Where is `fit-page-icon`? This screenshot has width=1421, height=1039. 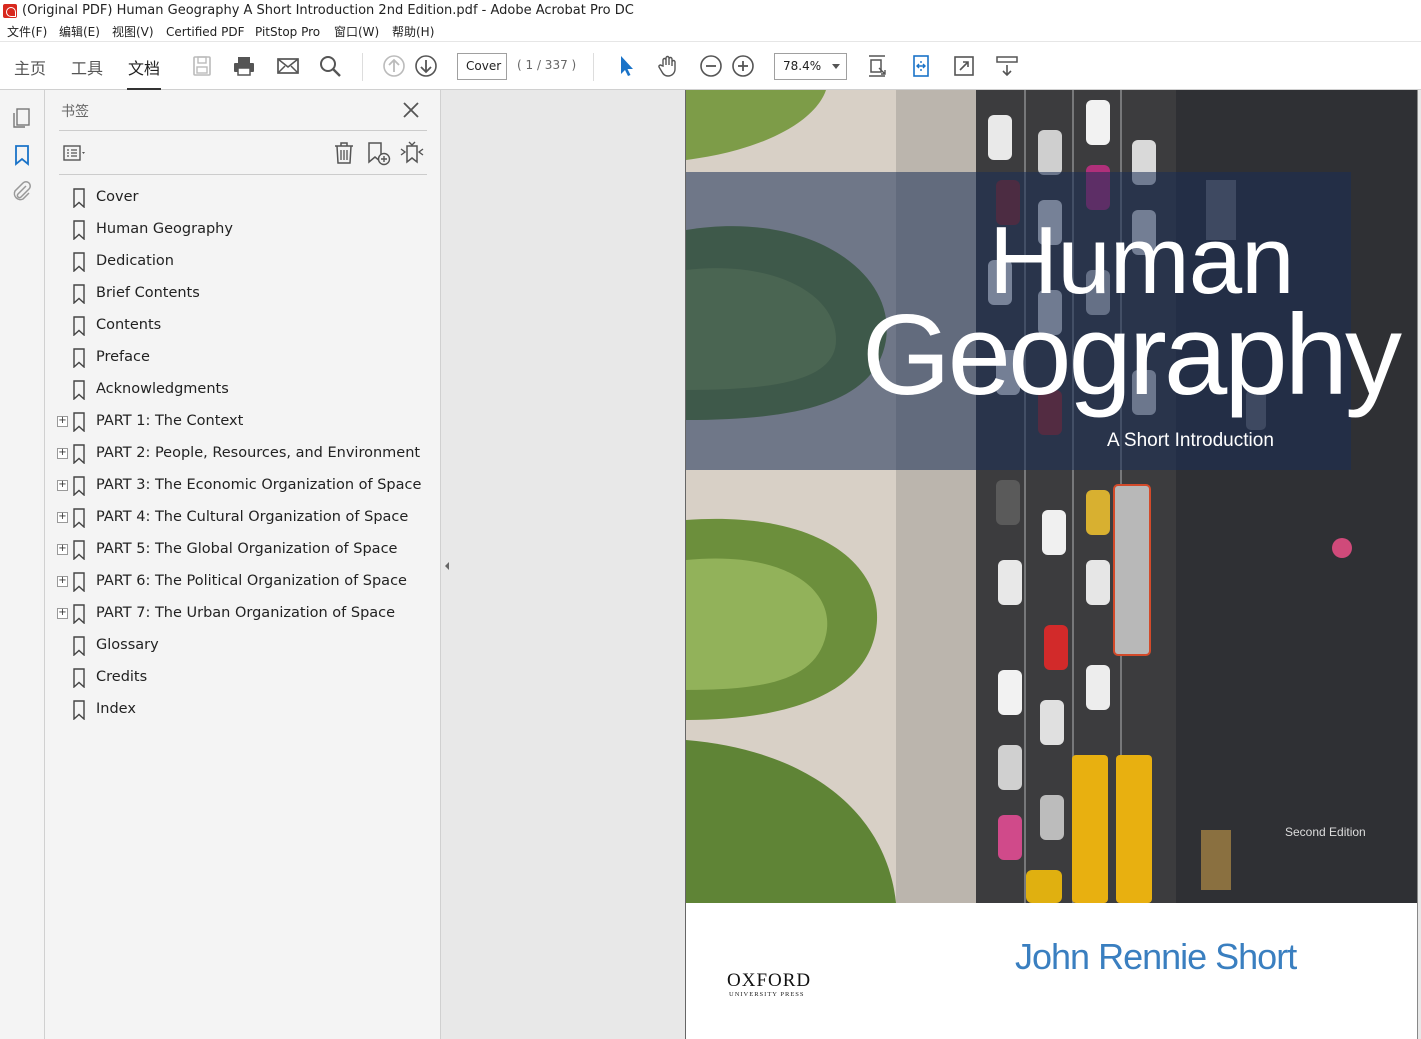 fit-page-icon is located at coordinates (877, 66).